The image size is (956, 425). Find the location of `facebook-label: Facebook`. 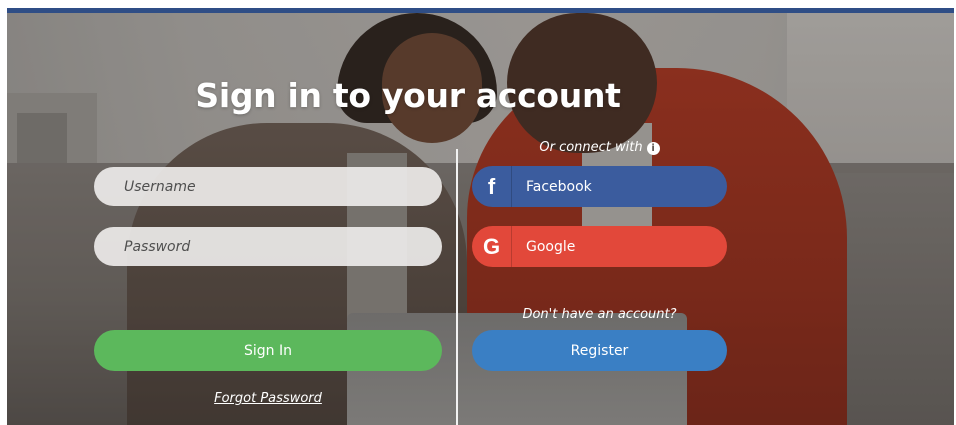

facebook-label: Facebook is located at coordinates (559, 186).